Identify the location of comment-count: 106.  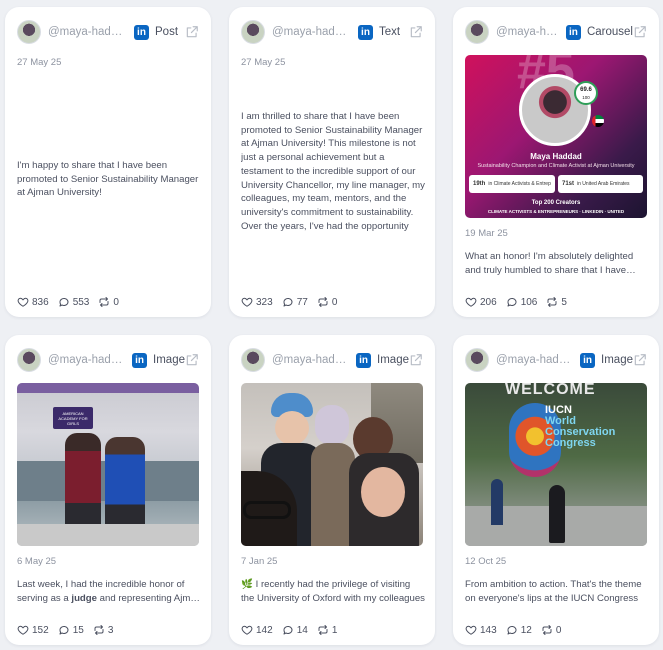
(529, 302).